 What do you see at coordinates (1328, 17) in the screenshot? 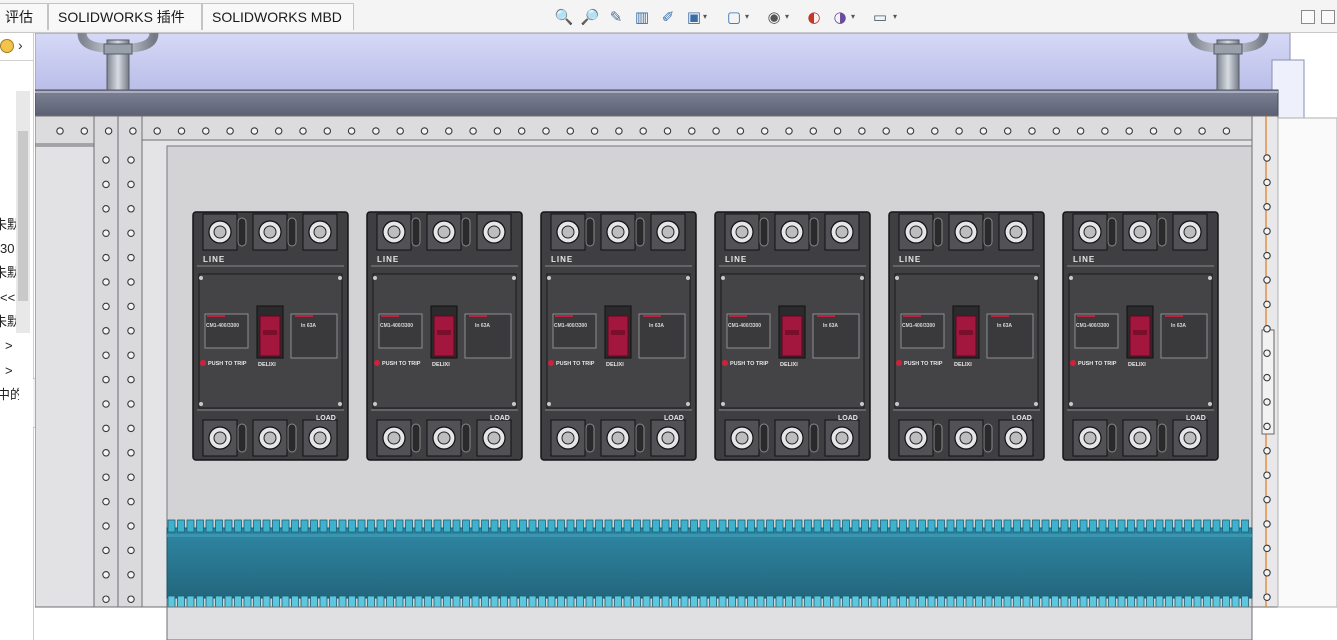
I see `expand-pane-icon` at bounding box center [1328, 17].